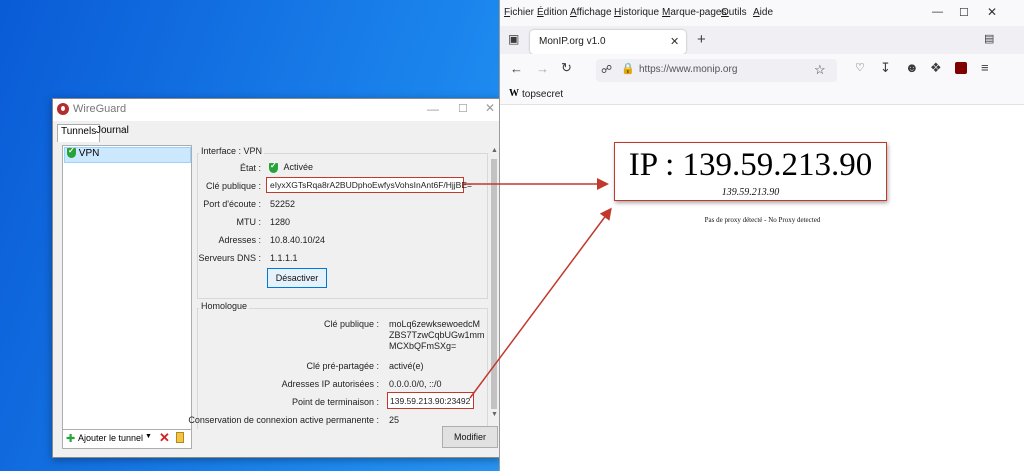 The height and width of the screenshot is (471, 1024). What do you see at coordinates (276, 110) in the screenshot?
I see `wireguard-titlebar: WireGuard — ☐ ✕` at bounding box center [276, 110].